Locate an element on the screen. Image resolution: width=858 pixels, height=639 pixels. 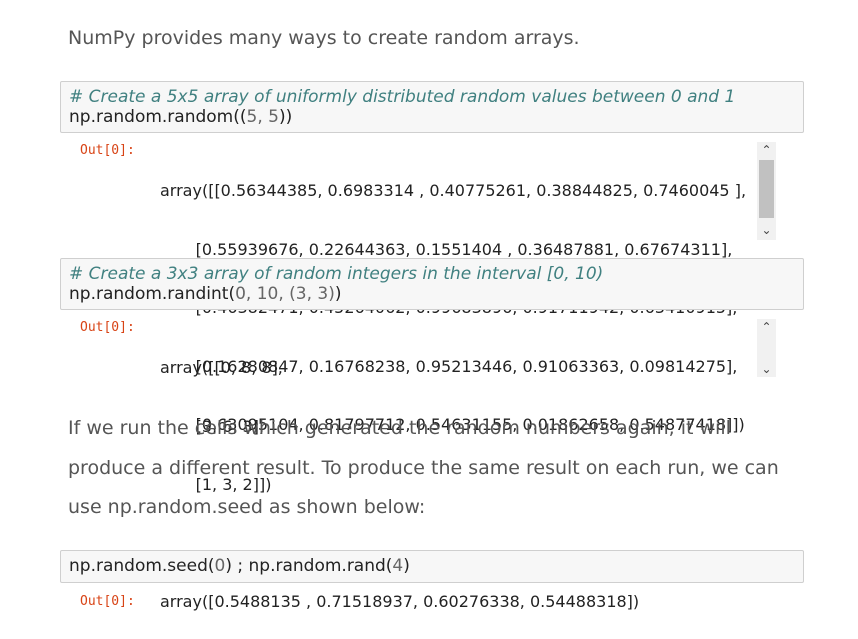
code-text: np.random.randint( is located at coordinates (152, 294).